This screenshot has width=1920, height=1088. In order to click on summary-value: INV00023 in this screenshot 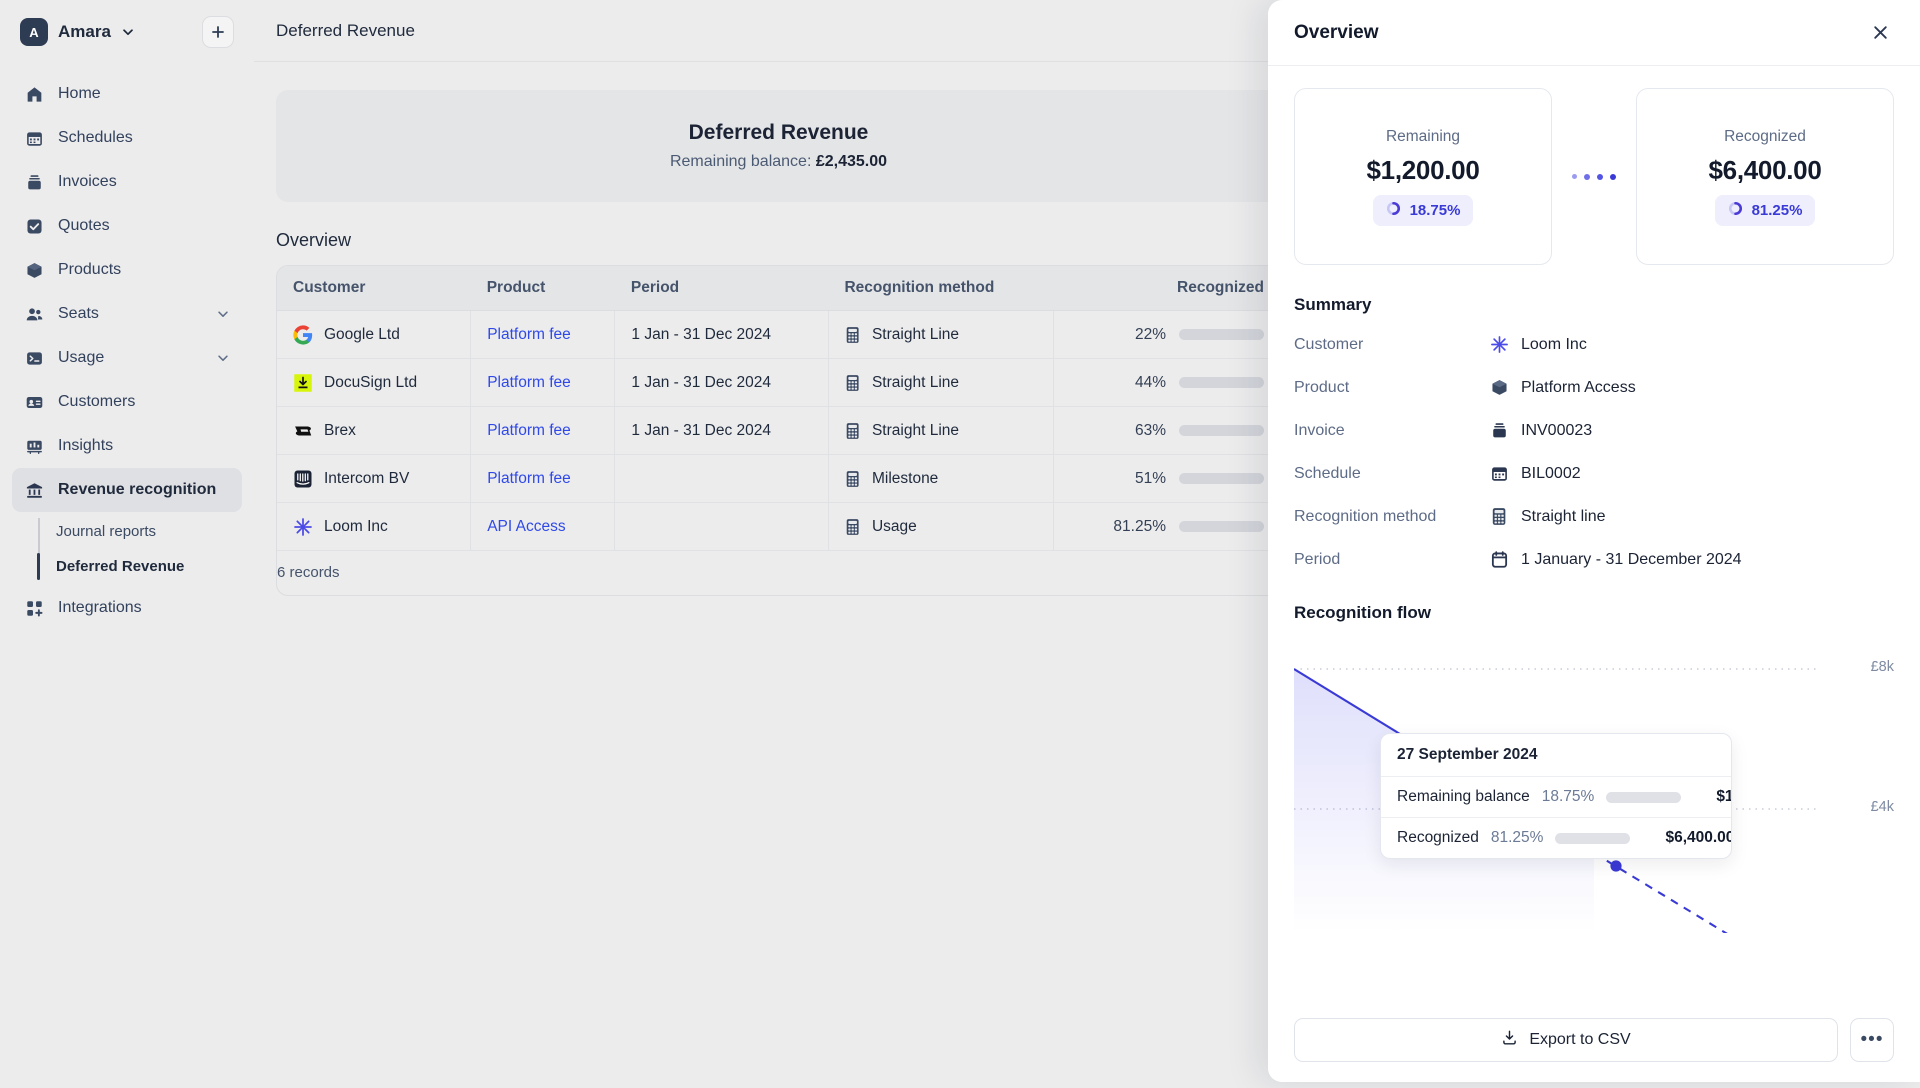, I will do `click(1541, 430)`.